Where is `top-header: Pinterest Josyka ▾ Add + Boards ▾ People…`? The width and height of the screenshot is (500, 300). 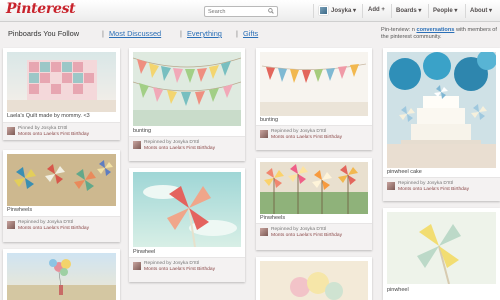
top-header: Pinterest Josyka ▾ Add + Boards ▾ People… is located at coordinates (250, 11).